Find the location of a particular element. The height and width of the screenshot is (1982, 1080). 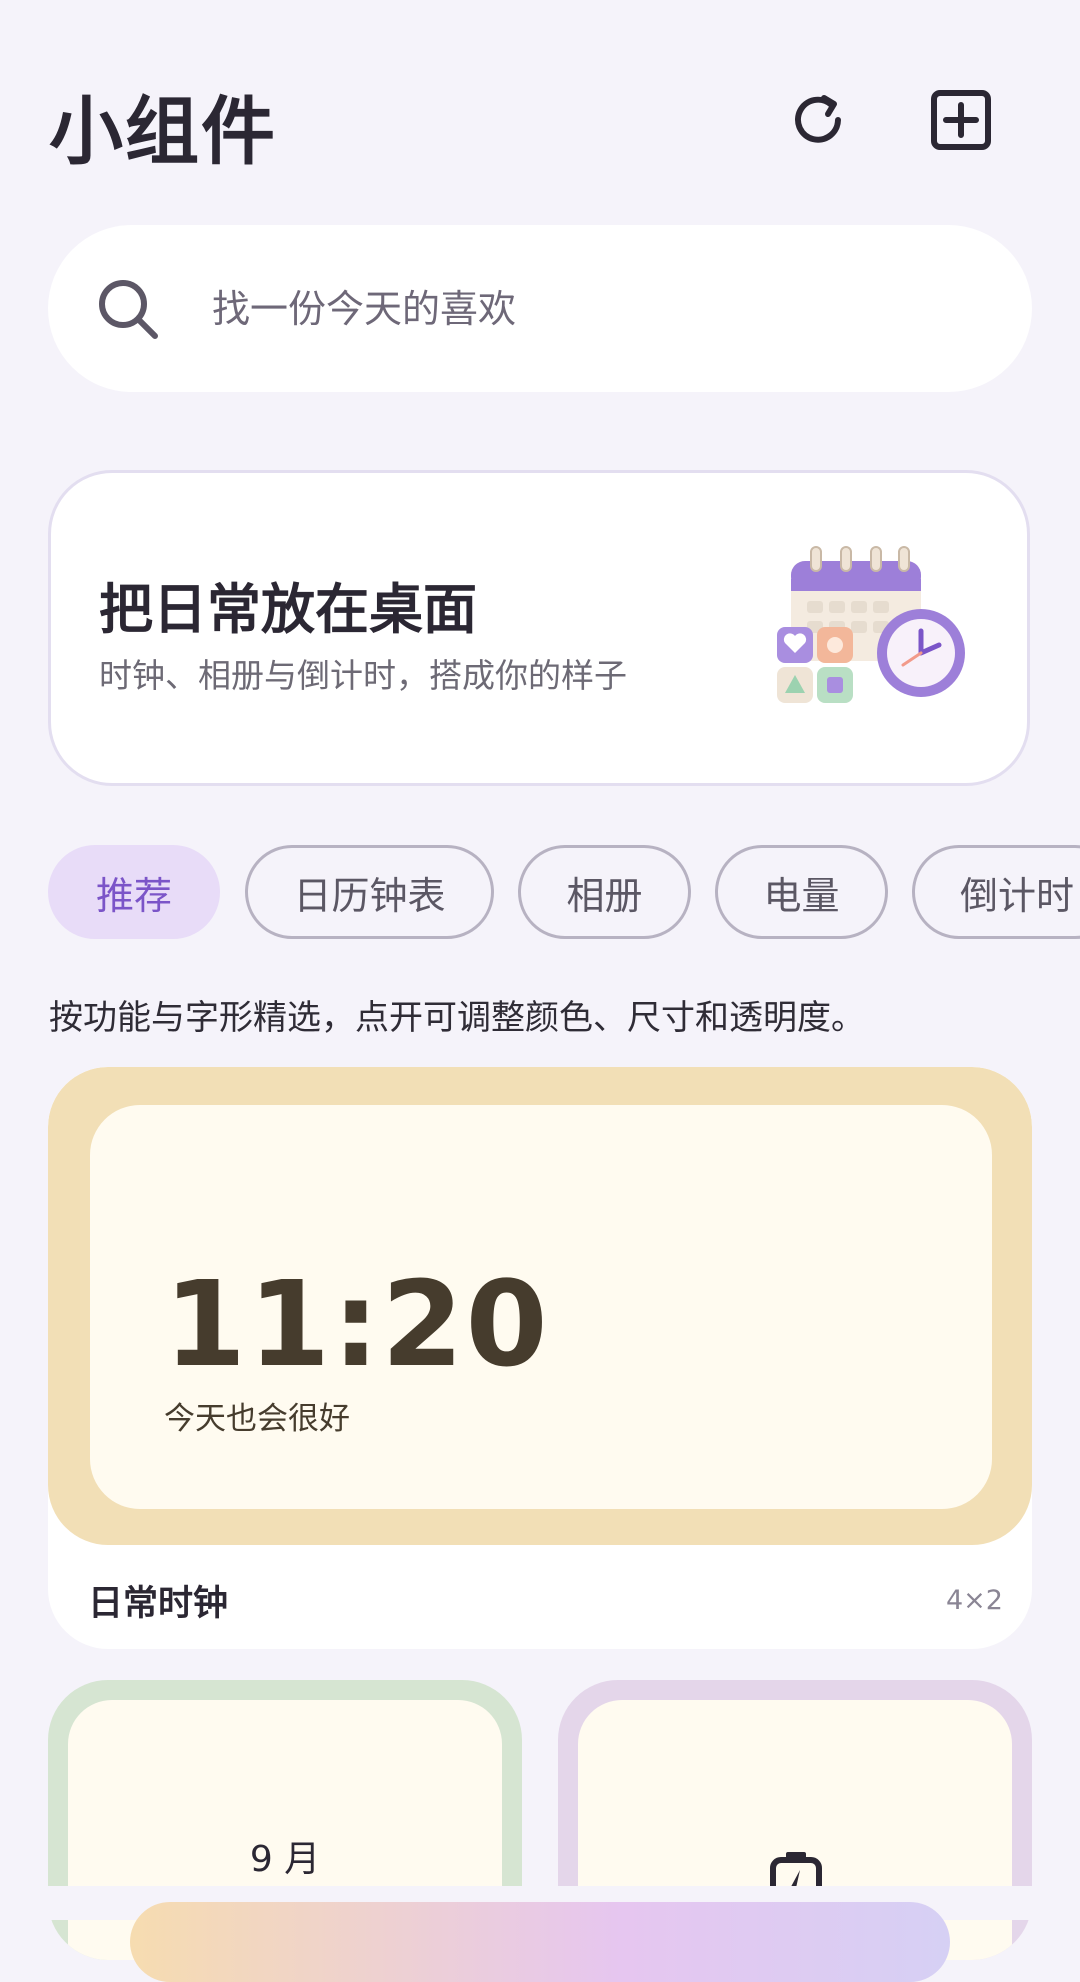

add-widget-button is located at coordinates (961, 120).